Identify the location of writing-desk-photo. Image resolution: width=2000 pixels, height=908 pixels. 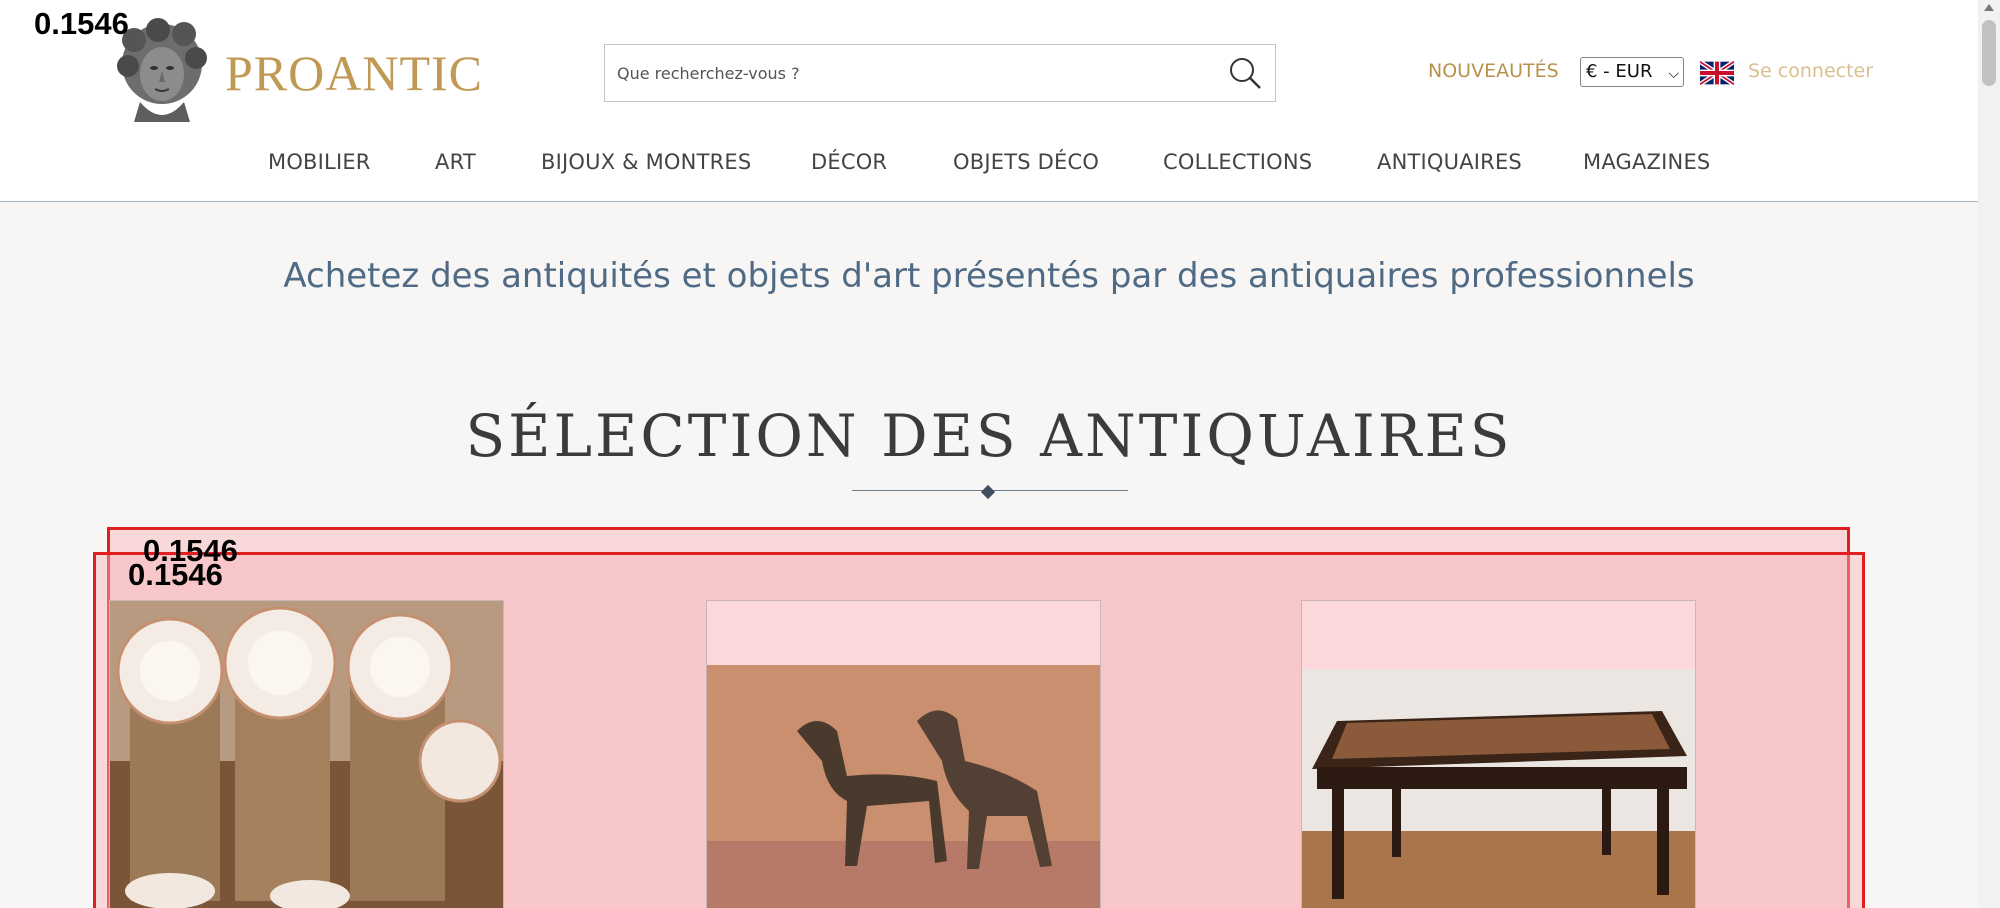
(1498, 754).